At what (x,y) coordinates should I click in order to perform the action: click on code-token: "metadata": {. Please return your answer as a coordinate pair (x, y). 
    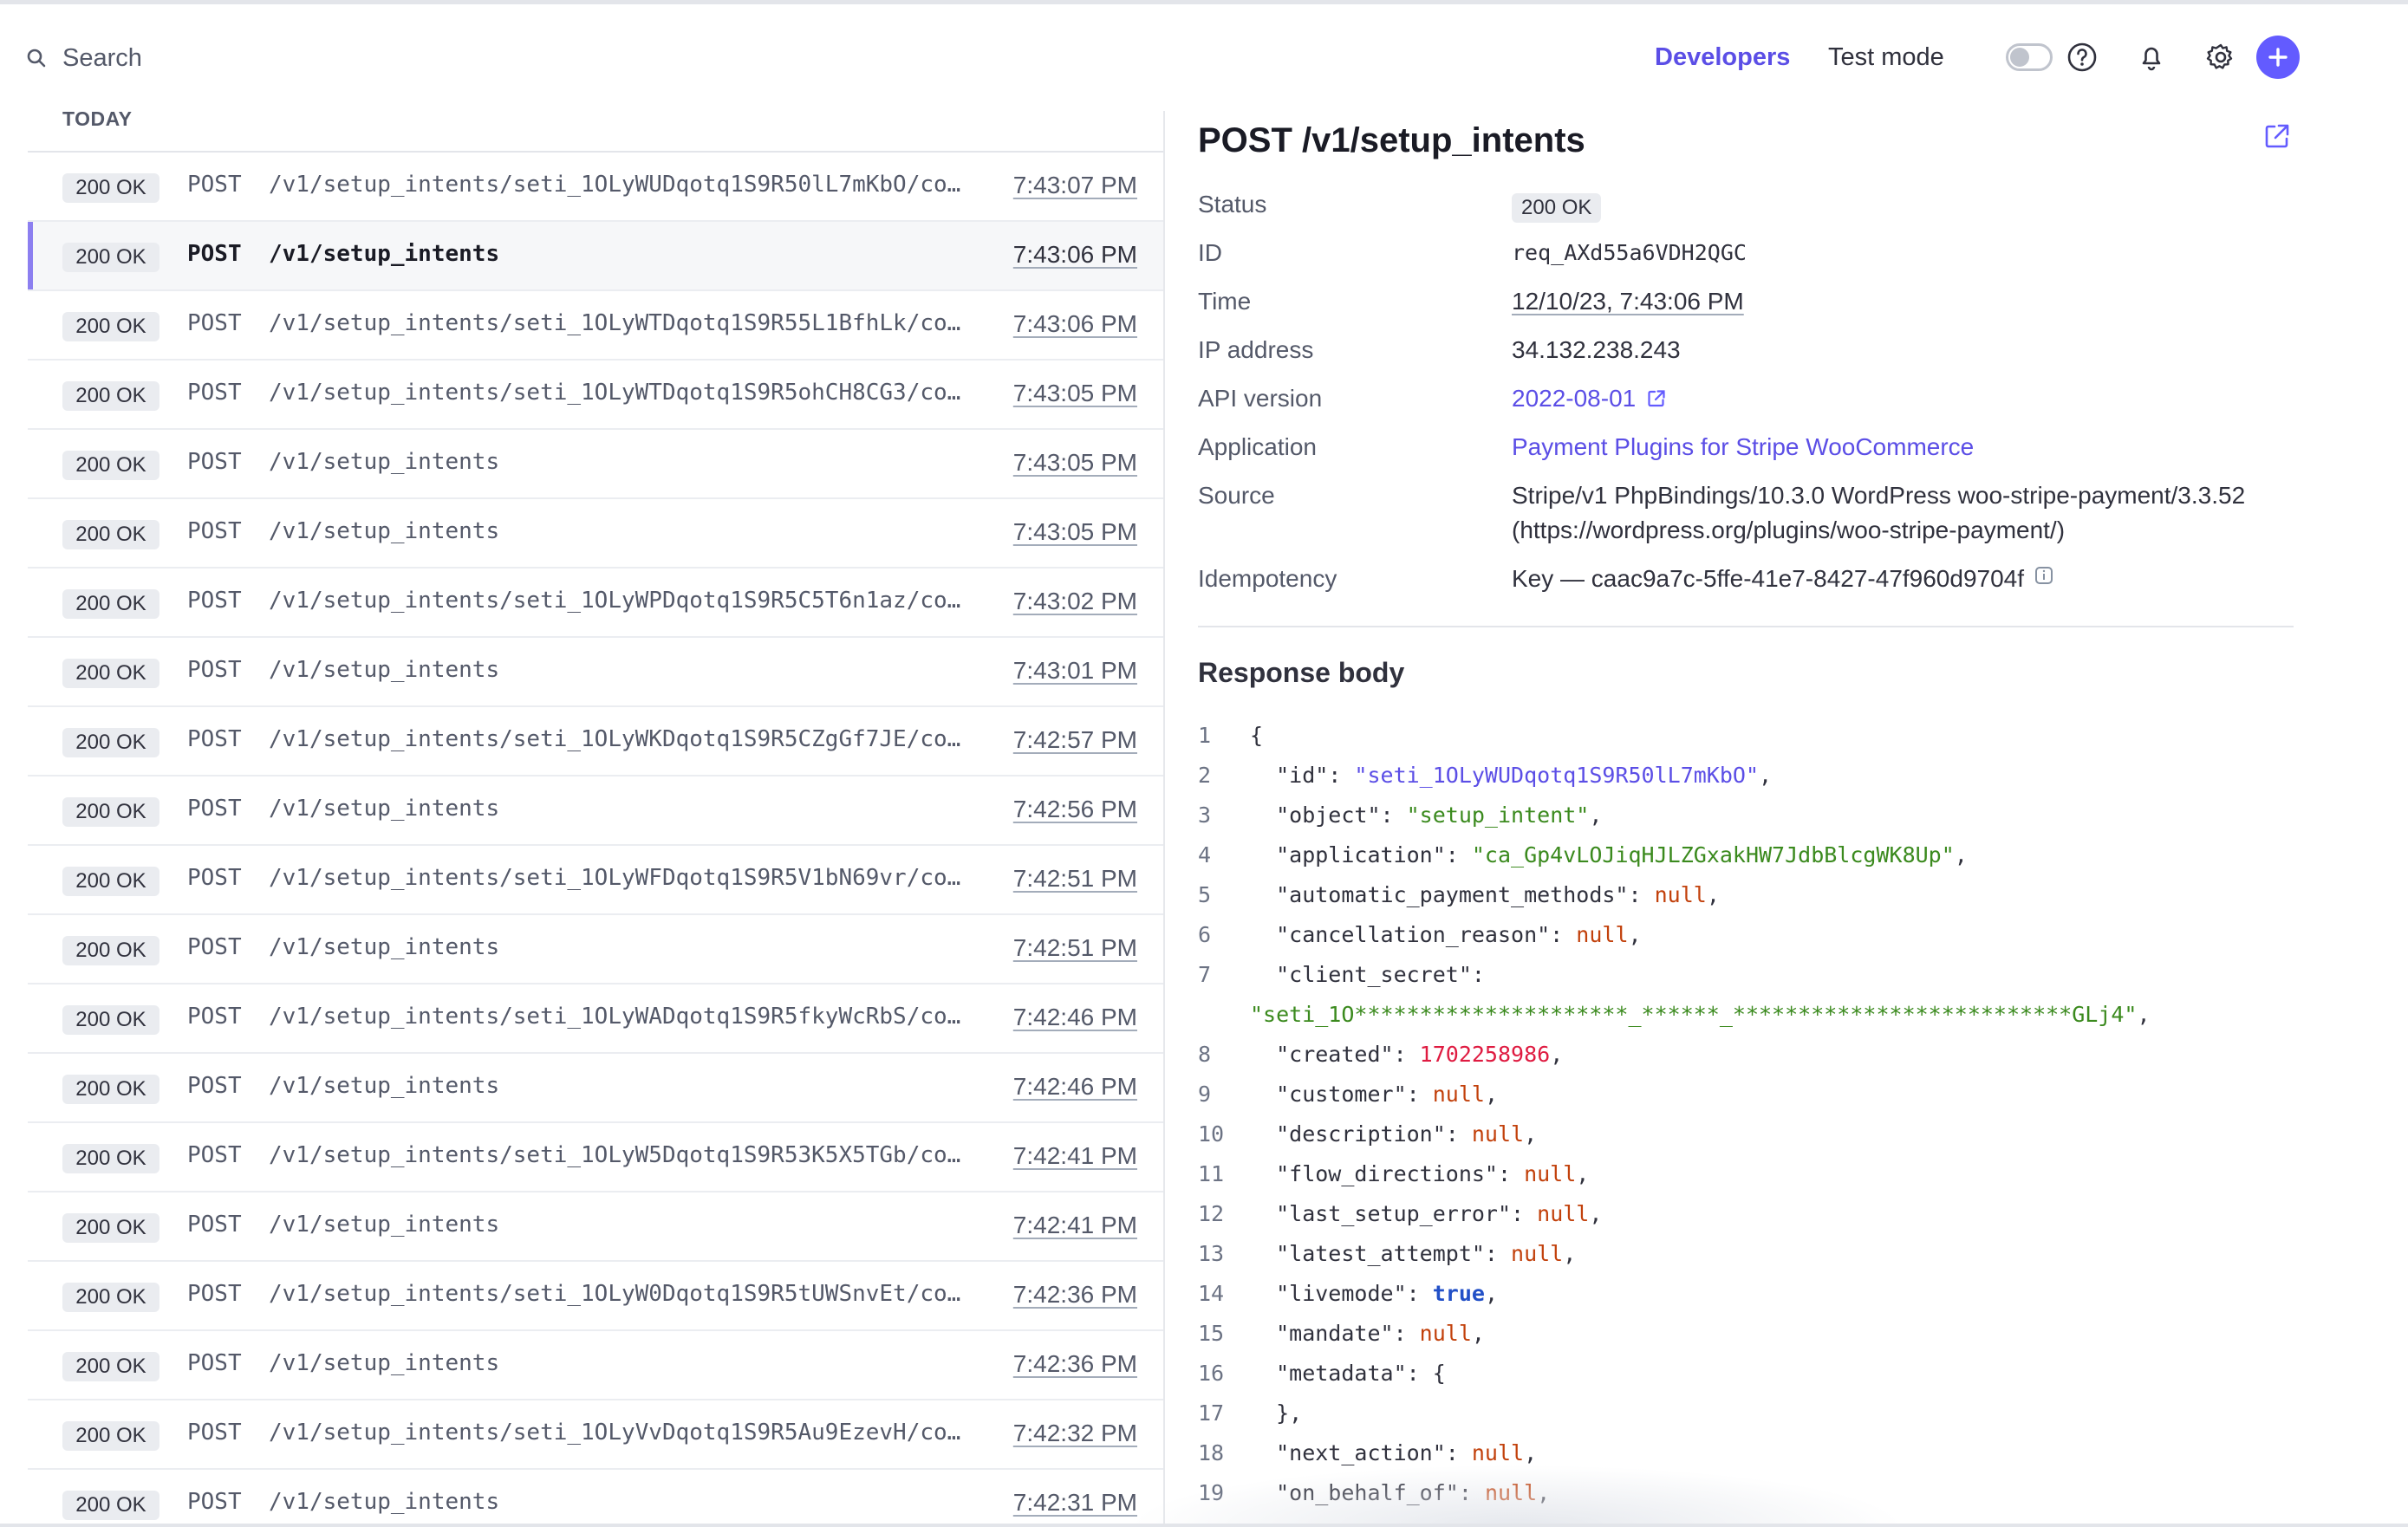
    Looking at the image, I should click on (1348, 1373).